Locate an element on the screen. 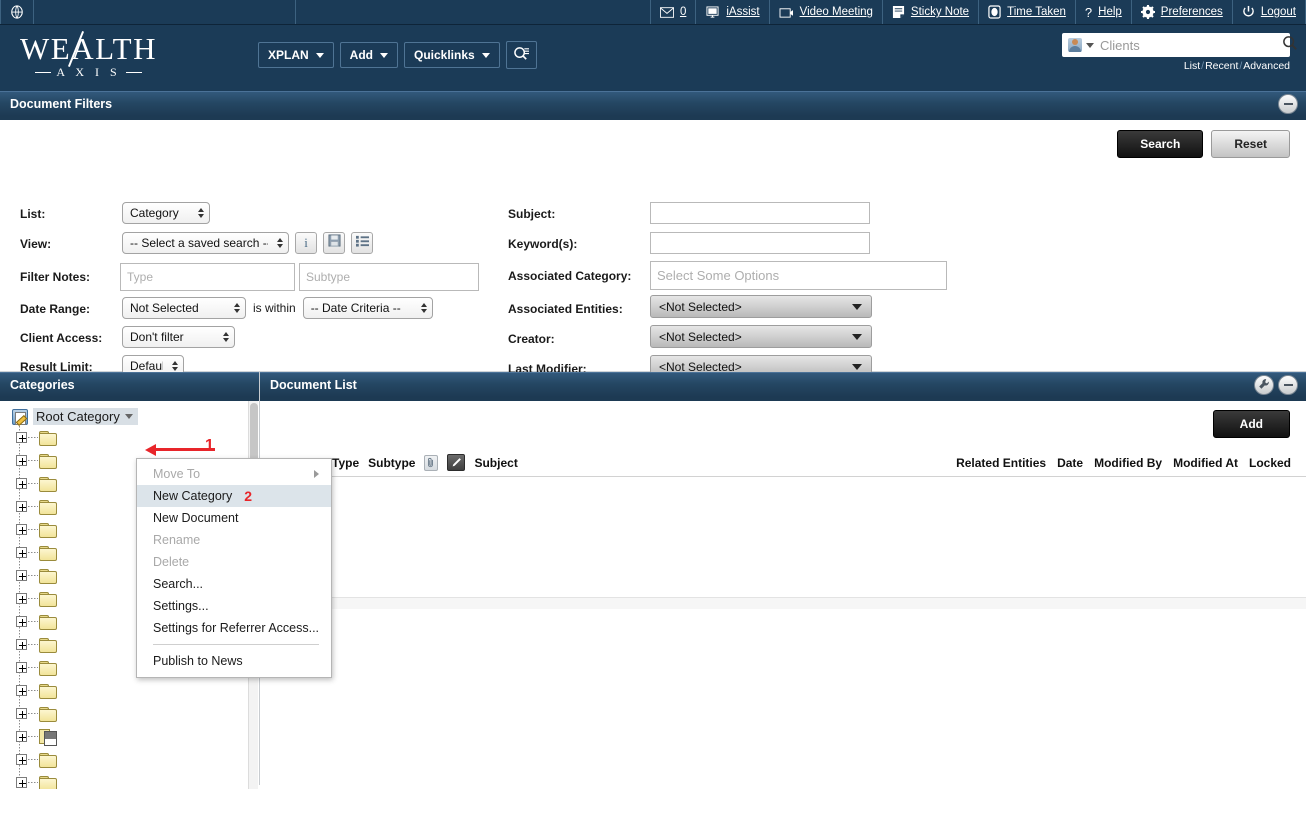 The height and width of the screenshot is (822, 1306). iassist-button: iAssist is located at coordinates (733, 12).